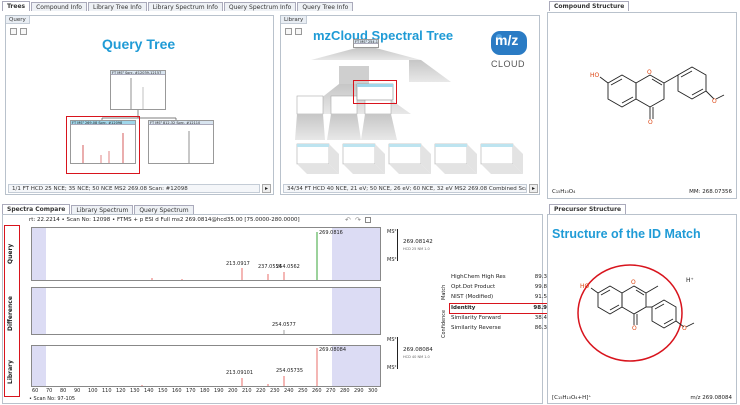 The image size is (740, 405). Describe the element at coordinates (261, 391) in the screenshot. I see `x-tick-label: 220` at that location.